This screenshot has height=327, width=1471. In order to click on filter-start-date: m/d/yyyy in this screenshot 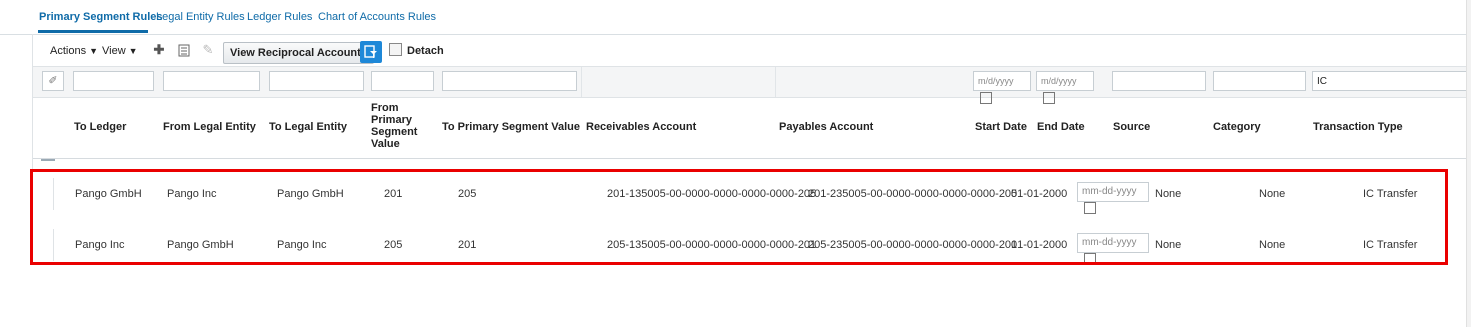, I will do `click(1002, 87)`.